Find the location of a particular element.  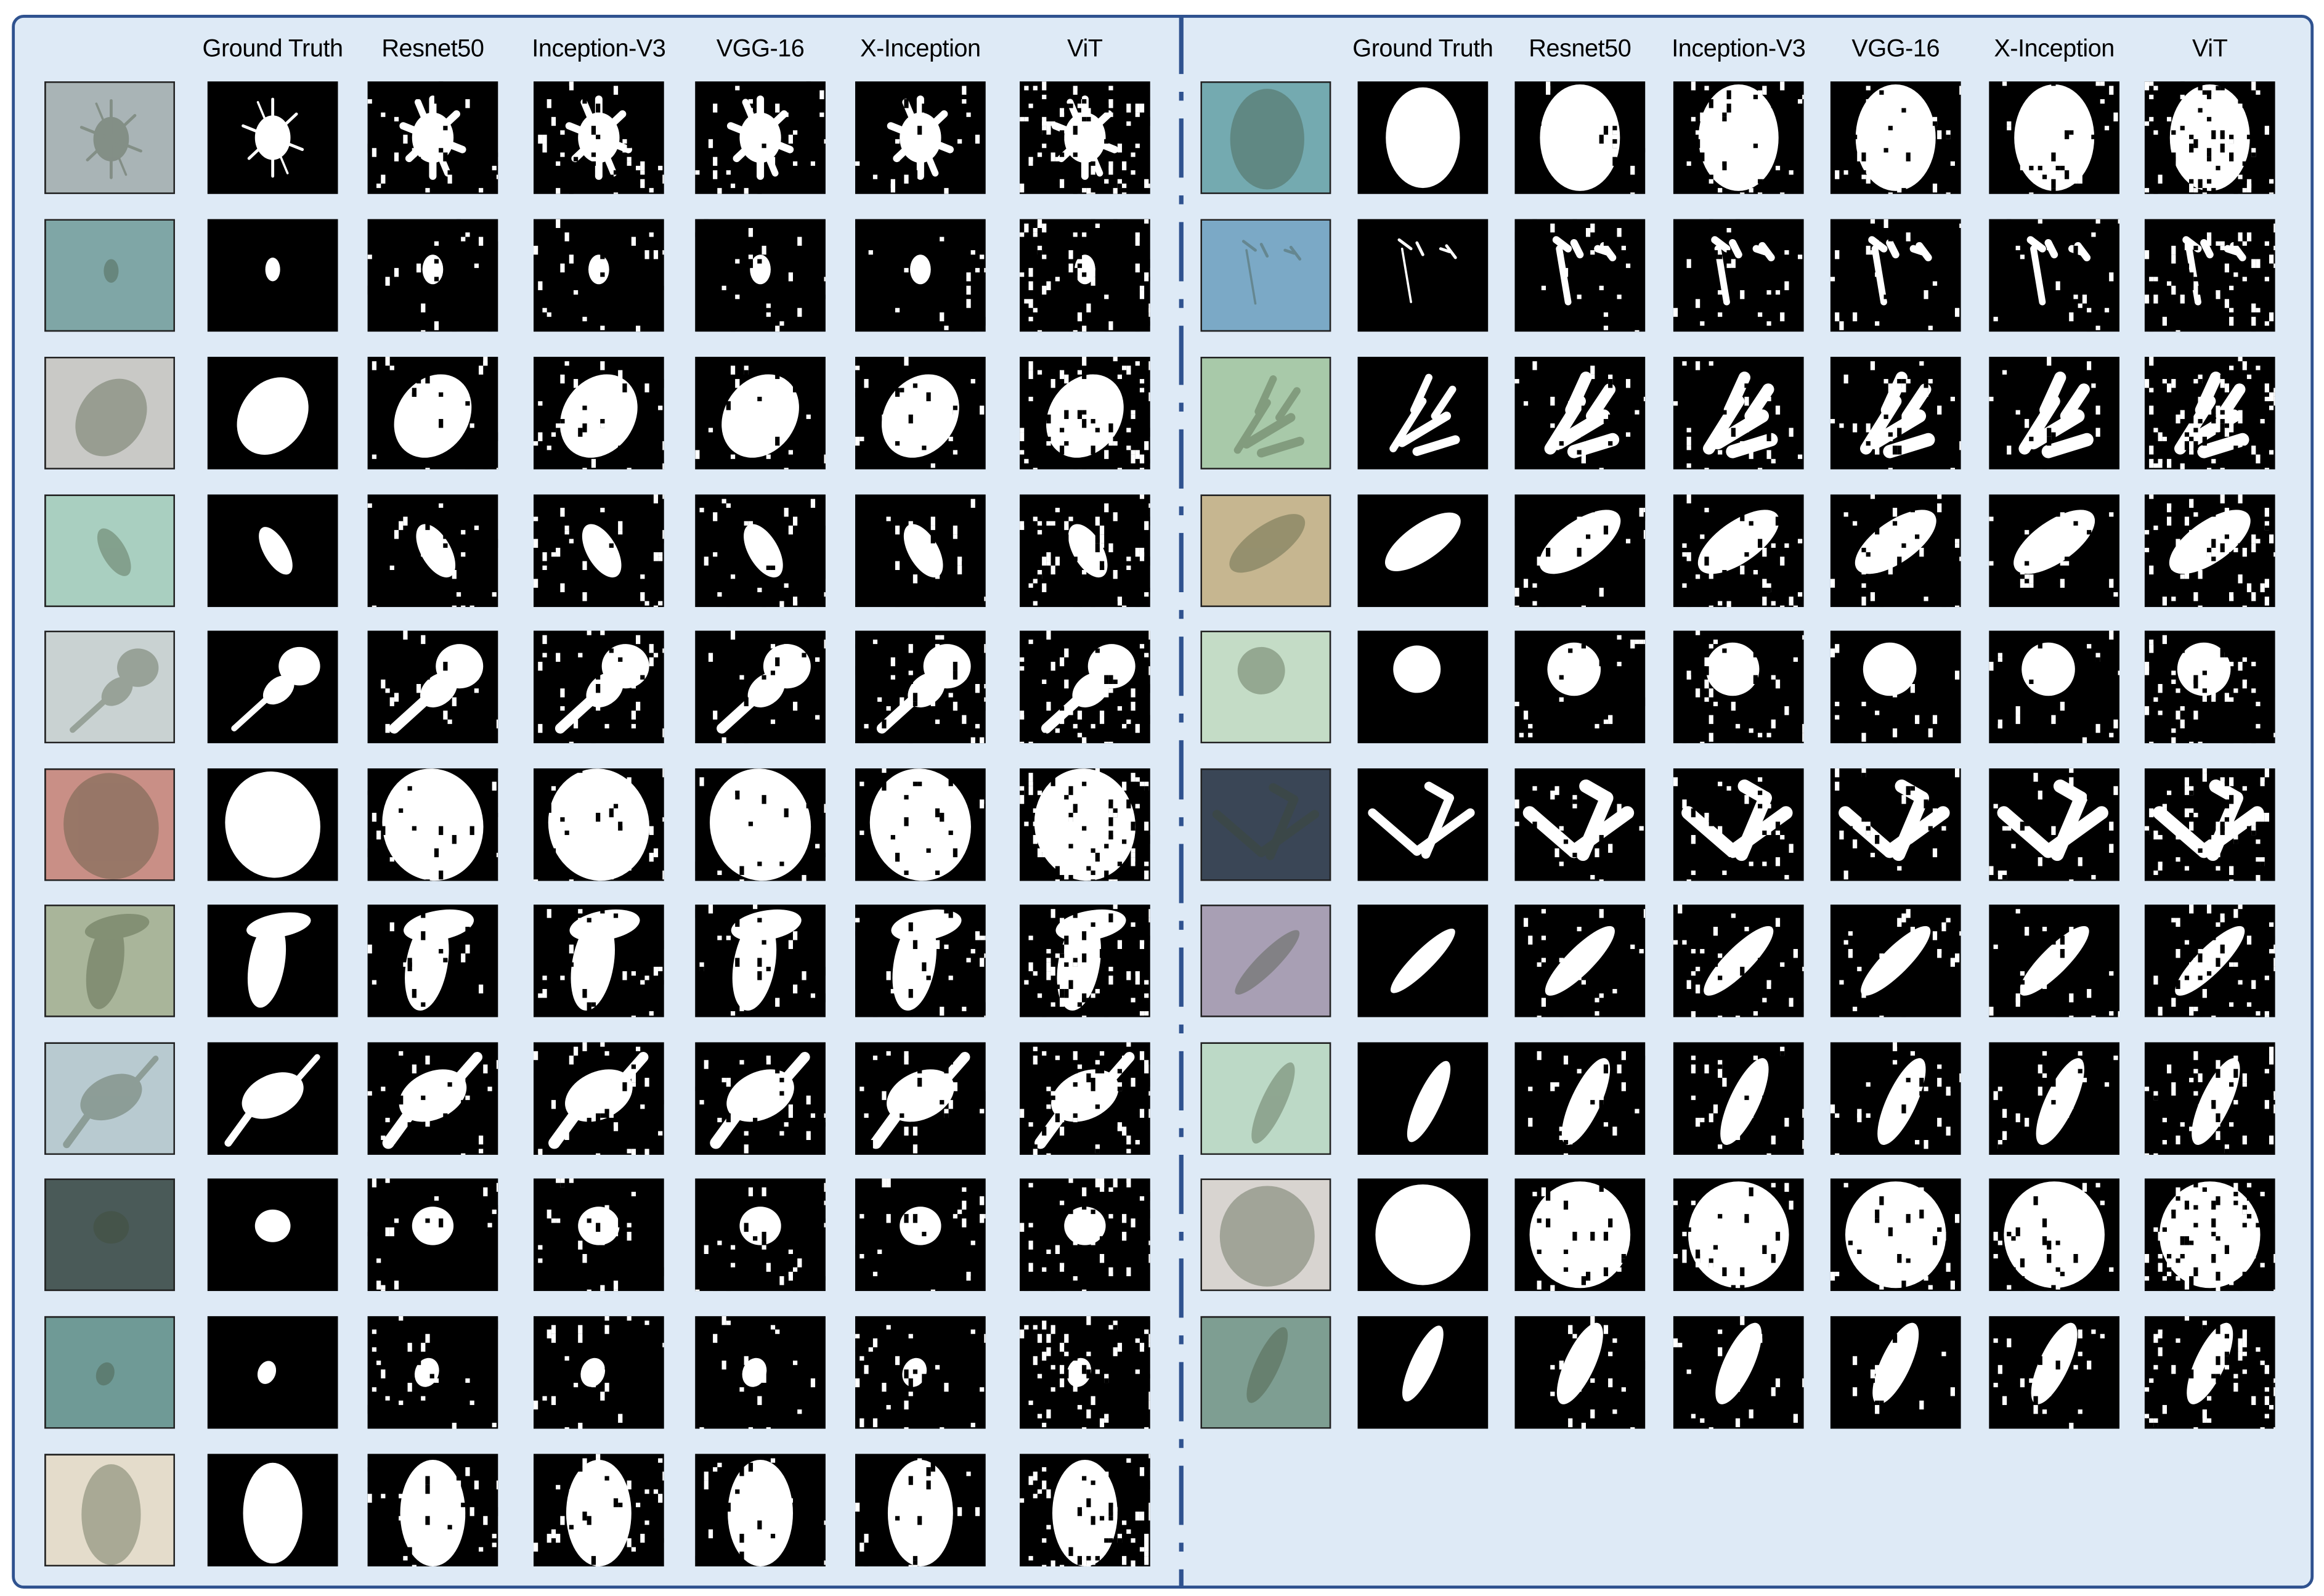

column-header-resnet50: Resnet50 is located at coordinates (1580, 48).